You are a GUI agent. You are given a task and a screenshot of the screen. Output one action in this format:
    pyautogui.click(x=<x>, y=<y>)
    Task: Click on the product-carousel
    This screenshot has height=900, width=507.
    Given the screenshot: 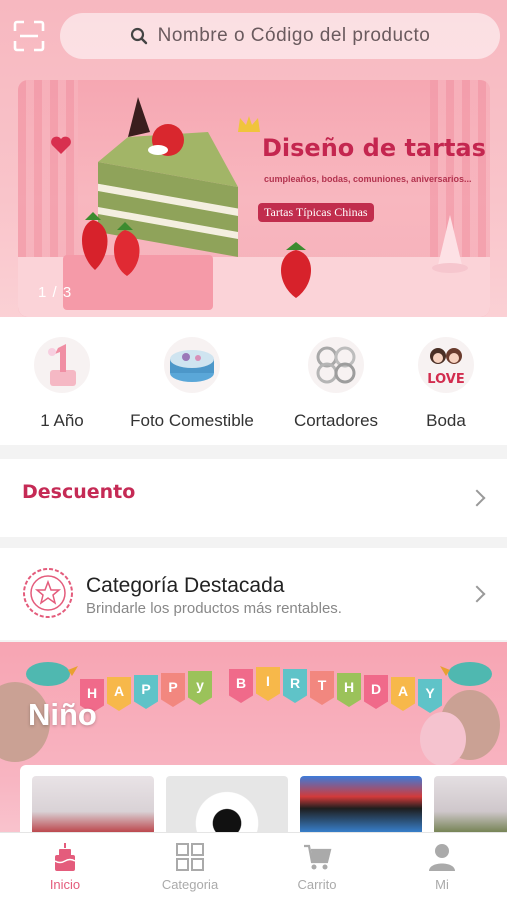 What is the action you would take?
    pyautogui.click(x=263, y=798)
    